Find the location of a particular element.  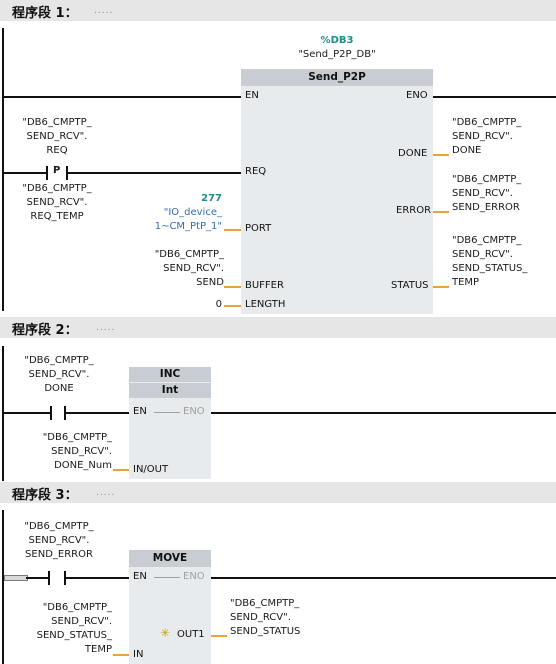

req-operand: "DB6_CMPTP_ SEND_RCV". REQ is located at coordinates (57, 137).